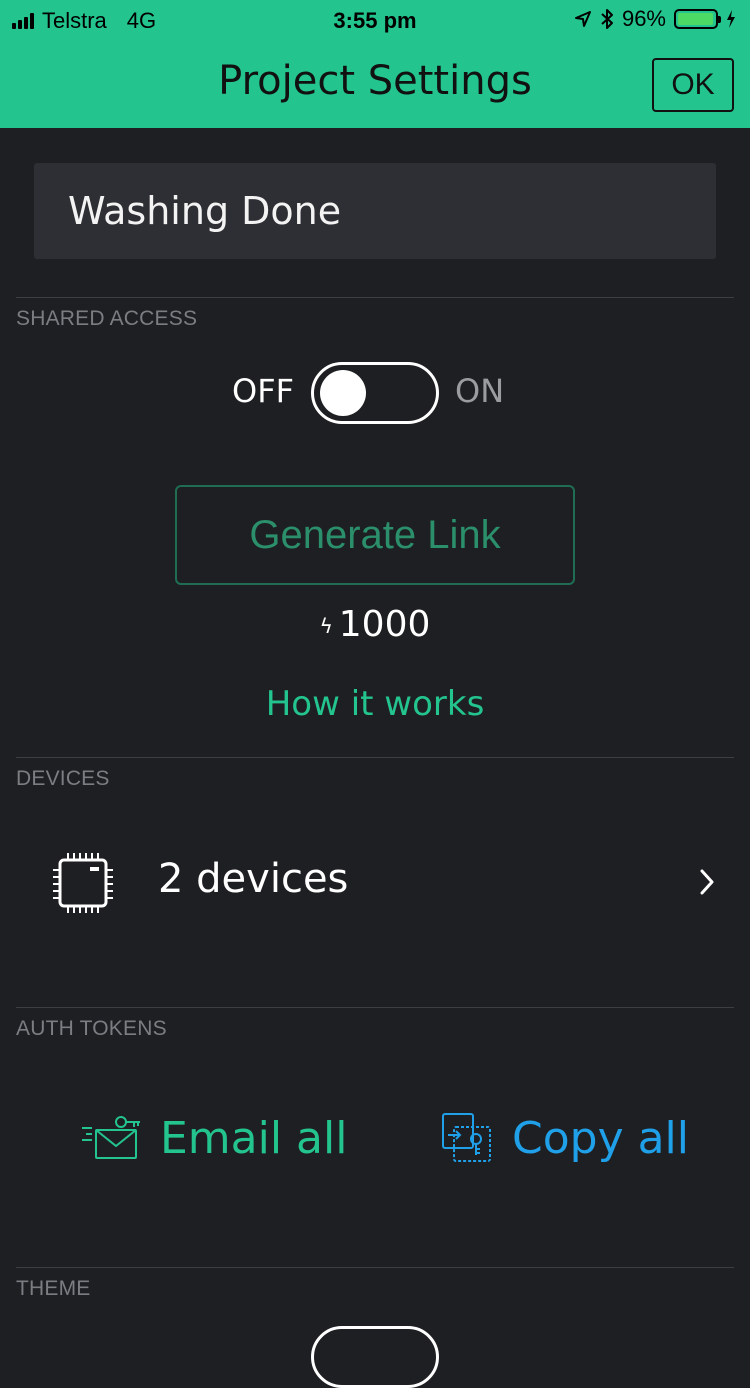 The image size is (750, 1388). I want to click on status-right: 96%, so click(655, 19).